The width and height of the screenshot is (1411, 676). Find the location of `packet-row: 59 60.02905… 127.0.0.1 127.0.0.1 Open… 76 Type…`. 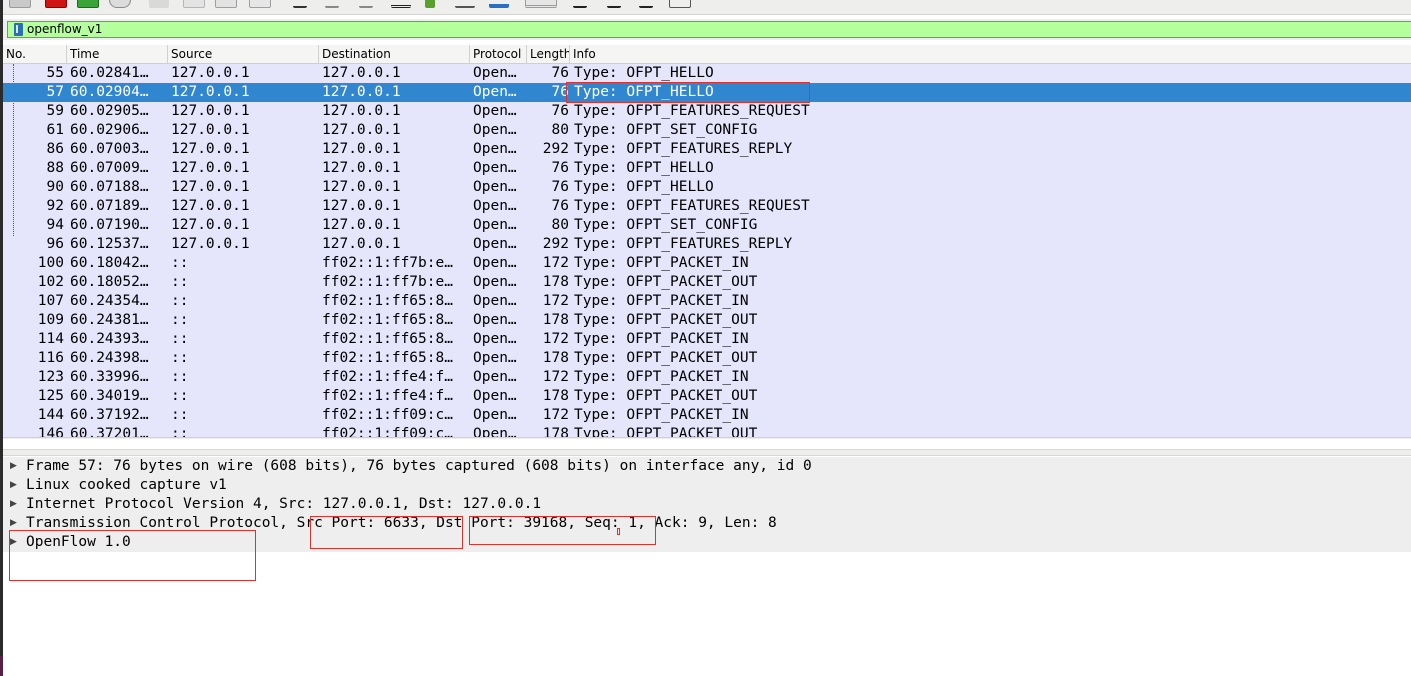

packet-row: 59 60.02905… 127.0.0.1 127.0.0.1 Open… 76 Type… is located at coordinates (707, 111).